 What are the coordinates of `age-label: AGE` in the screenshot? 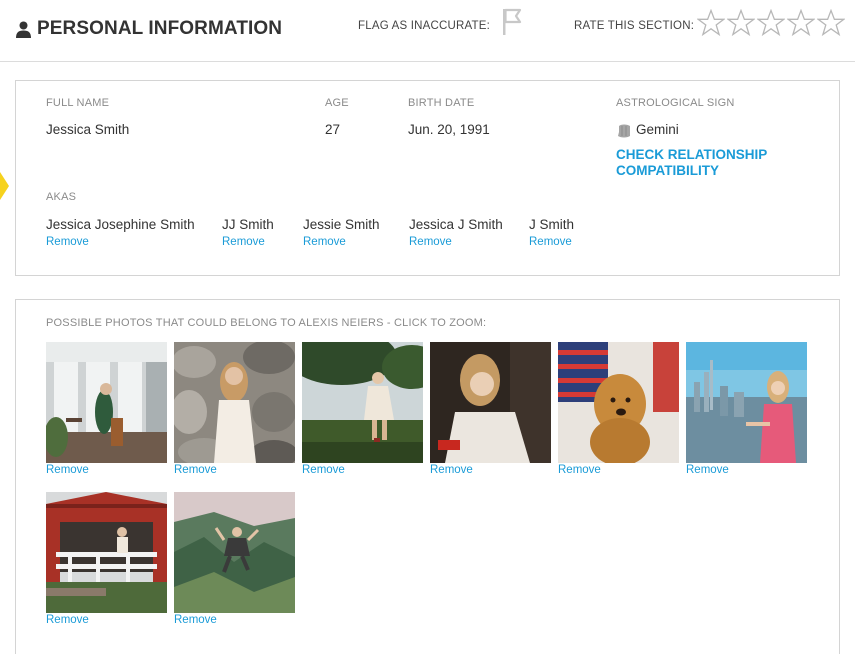 It's located at (337, 103).